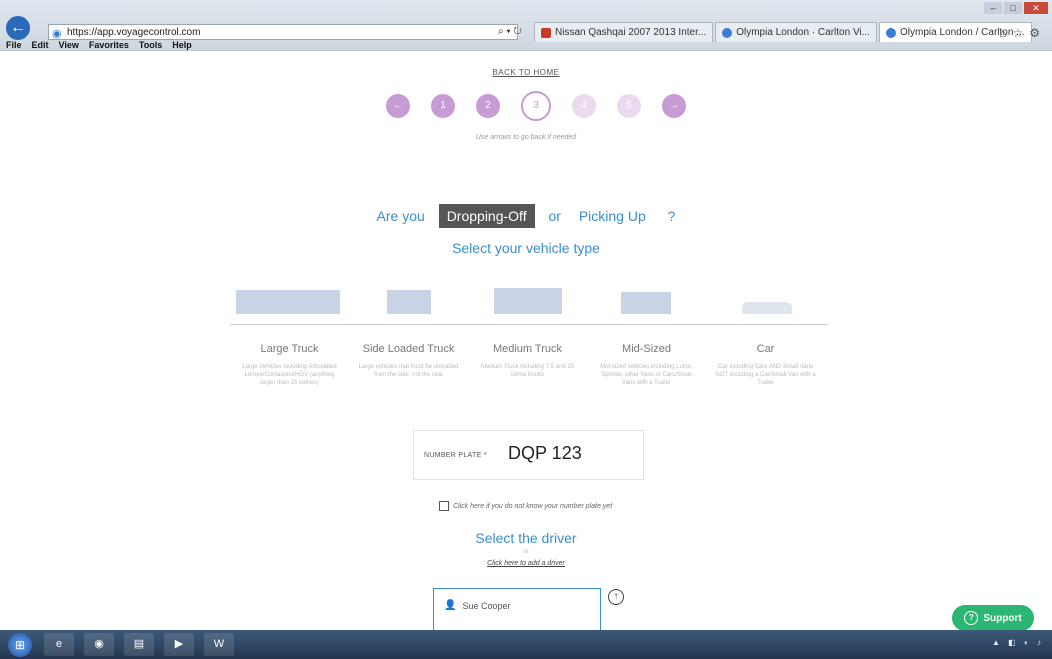  What do you see at coordinates (182, 46) in the screenshot?
I see `menu-help: Help` at bounding box center [182, 46].